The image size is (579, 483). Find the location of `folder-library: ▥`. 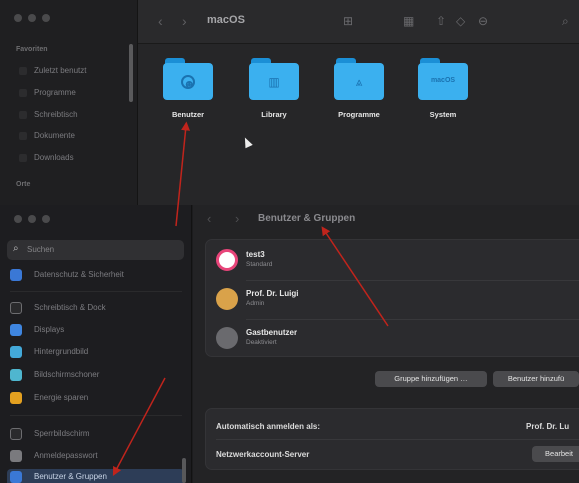

folder-library: ▥ is located at coordinates (274, 79).